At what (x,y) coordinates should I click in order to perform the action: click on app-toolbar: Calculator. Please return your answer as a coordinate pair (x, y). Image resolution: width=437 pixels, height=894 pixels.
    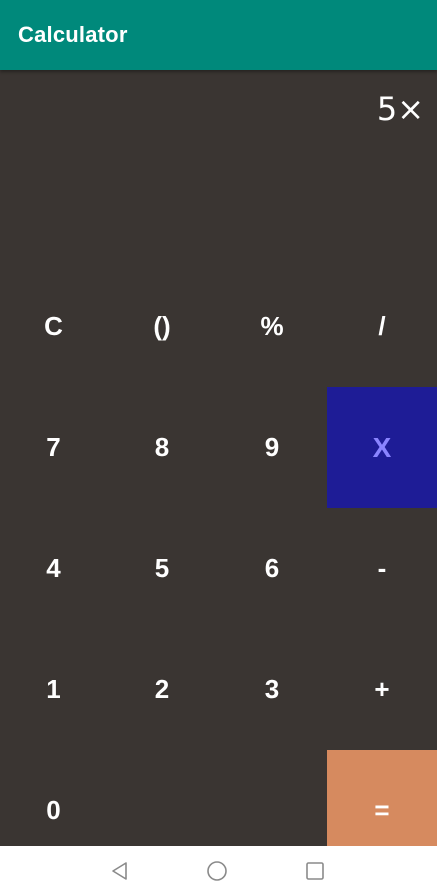
    Looking at the image, I should click on (218, 35).